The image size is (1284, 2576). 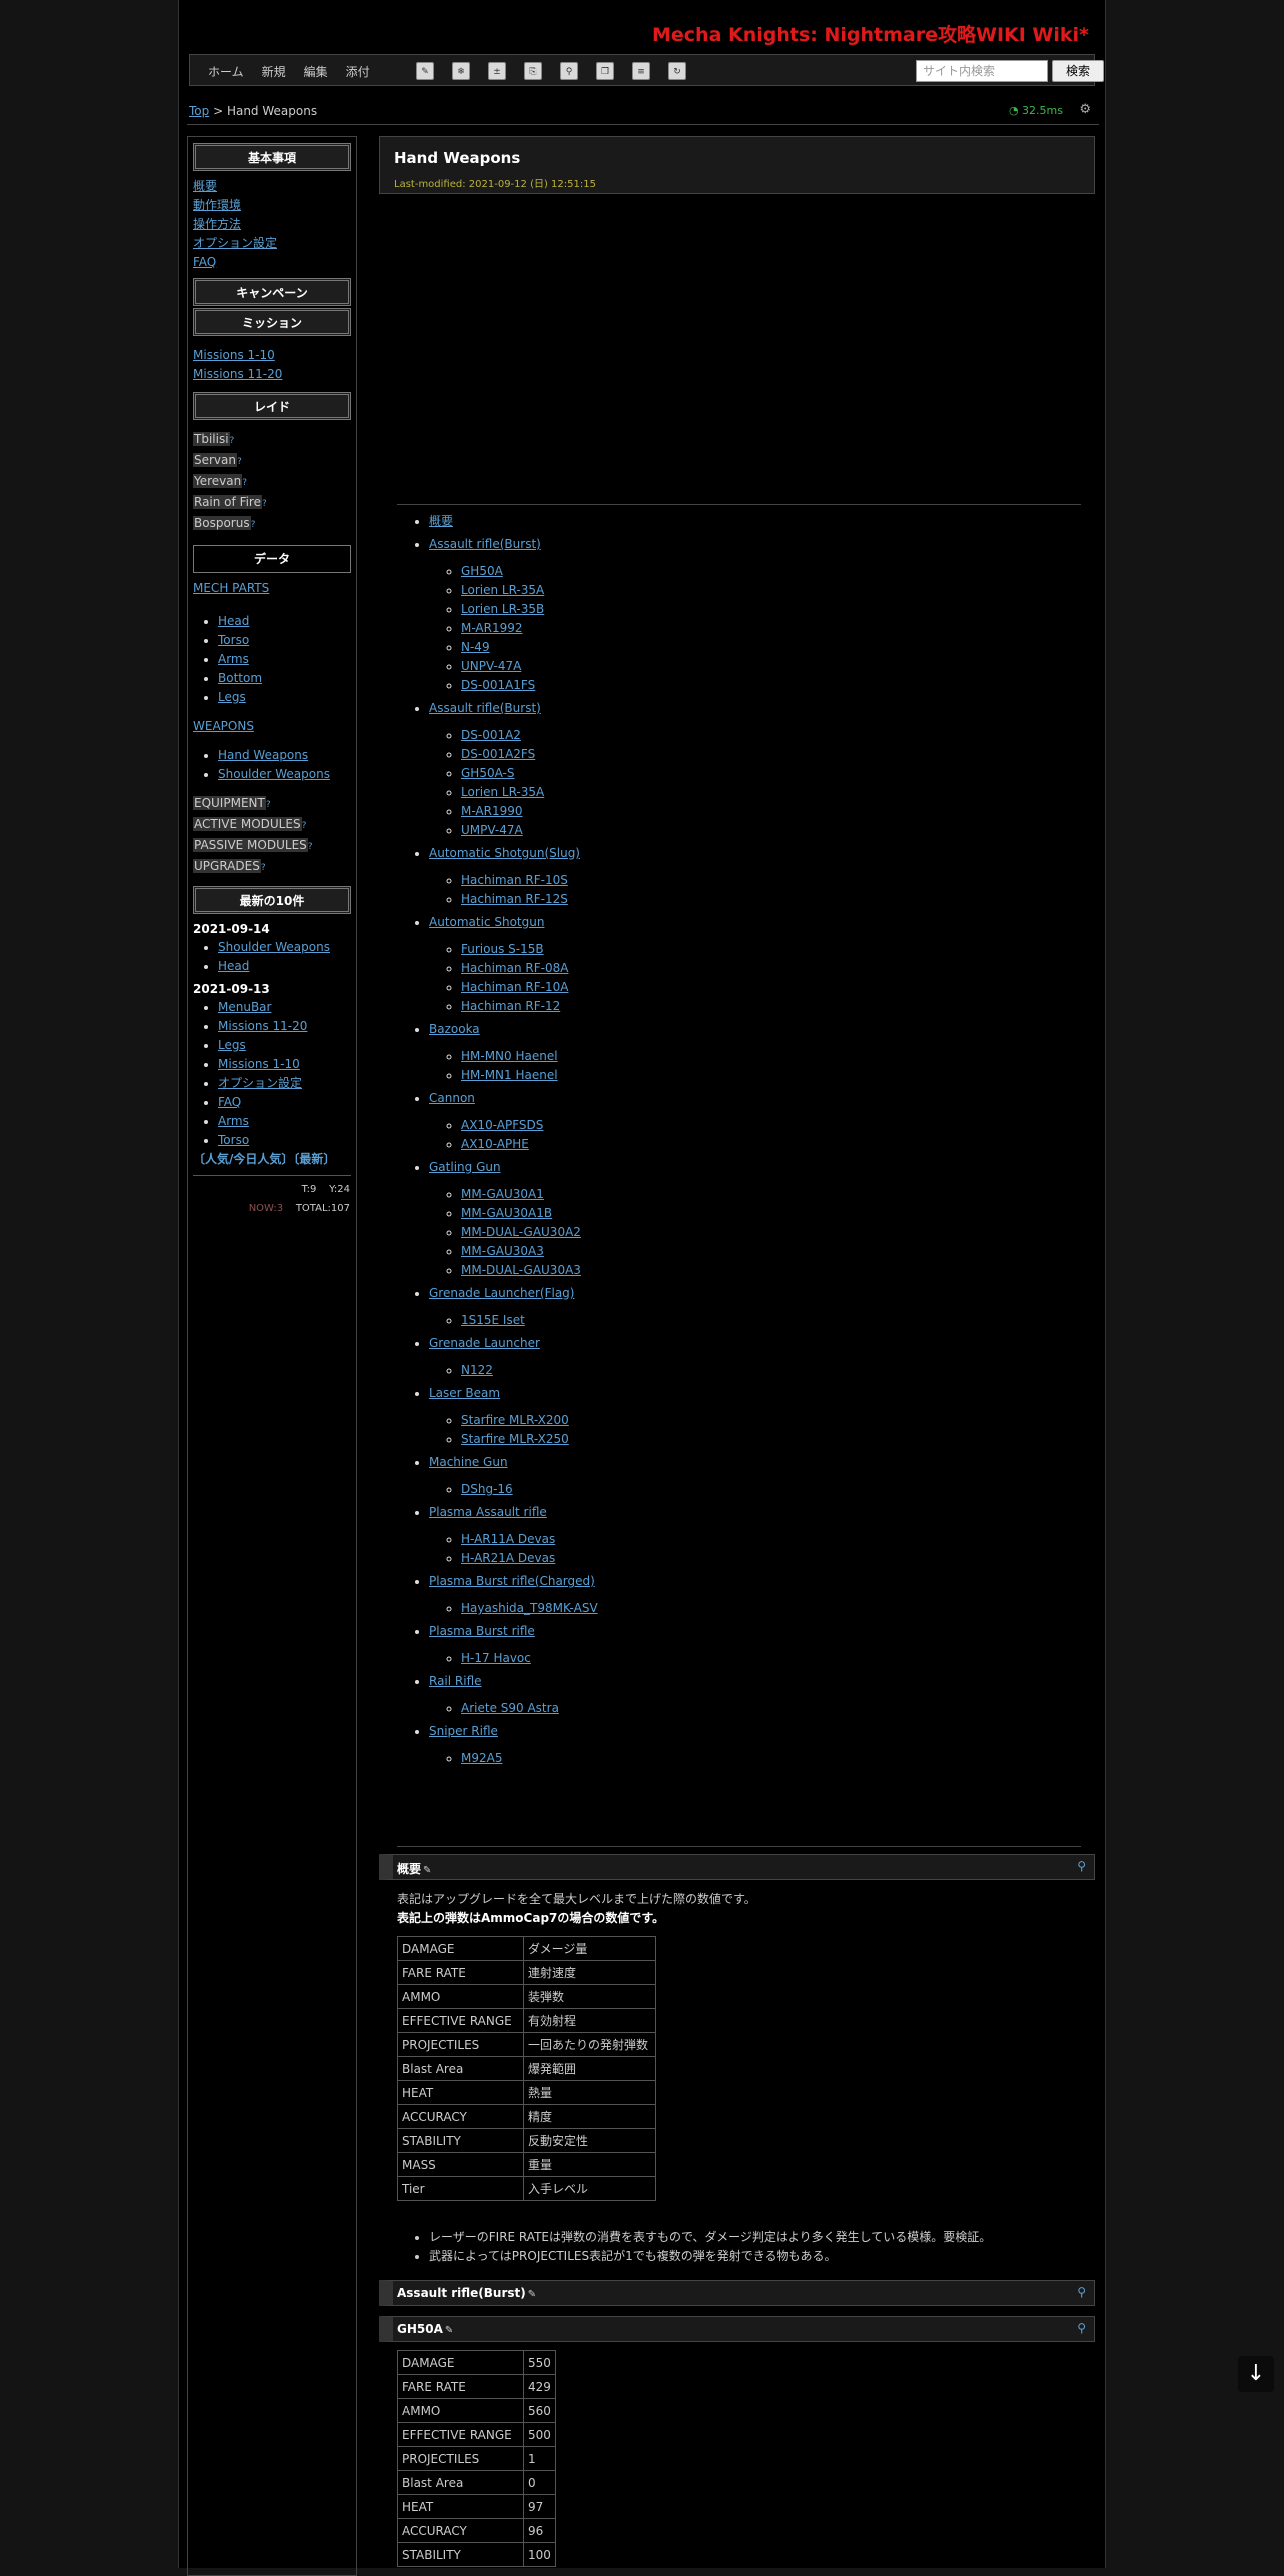 What do you see at coordinates (199, 111) in the screenshot?
I see `breadcrumb-top: Top` at bounding box center [199, 111].